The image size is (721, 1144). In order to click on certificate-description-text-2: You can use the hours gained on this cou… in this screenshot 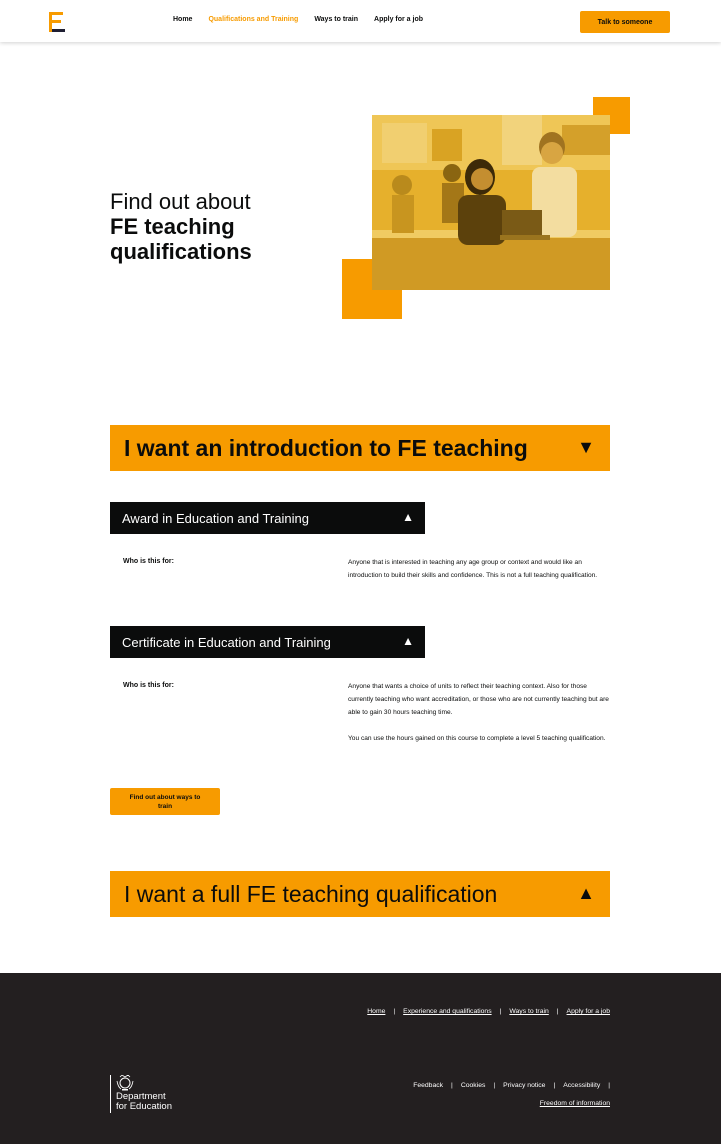, I will do `click(477, 738)`.